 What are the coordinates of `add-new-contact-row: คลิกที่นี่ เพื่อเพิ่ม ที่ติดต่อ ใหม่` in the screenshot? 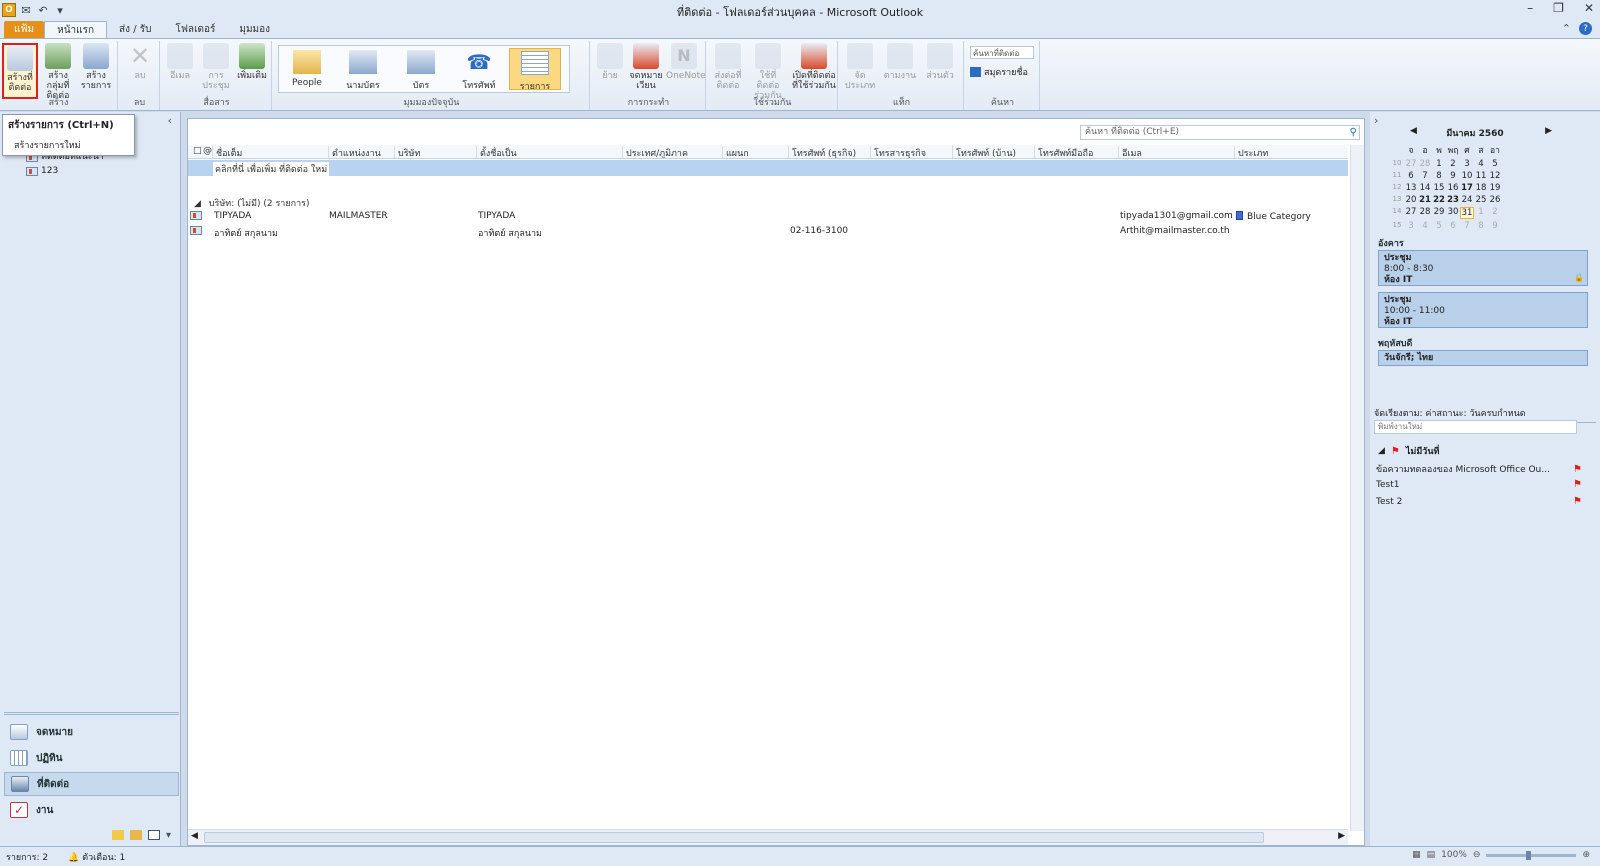 It's located at (768, 168).